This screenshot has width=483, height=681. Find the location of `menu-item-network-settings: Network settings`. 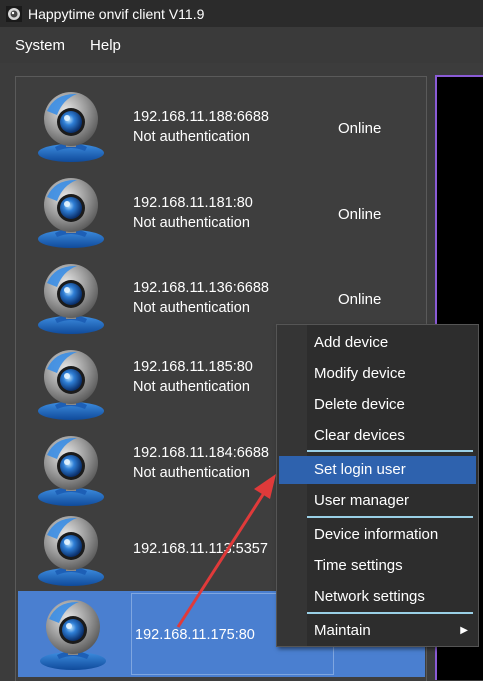

menu-item-network-settings: Network settings is located at coordinates (377, 597).